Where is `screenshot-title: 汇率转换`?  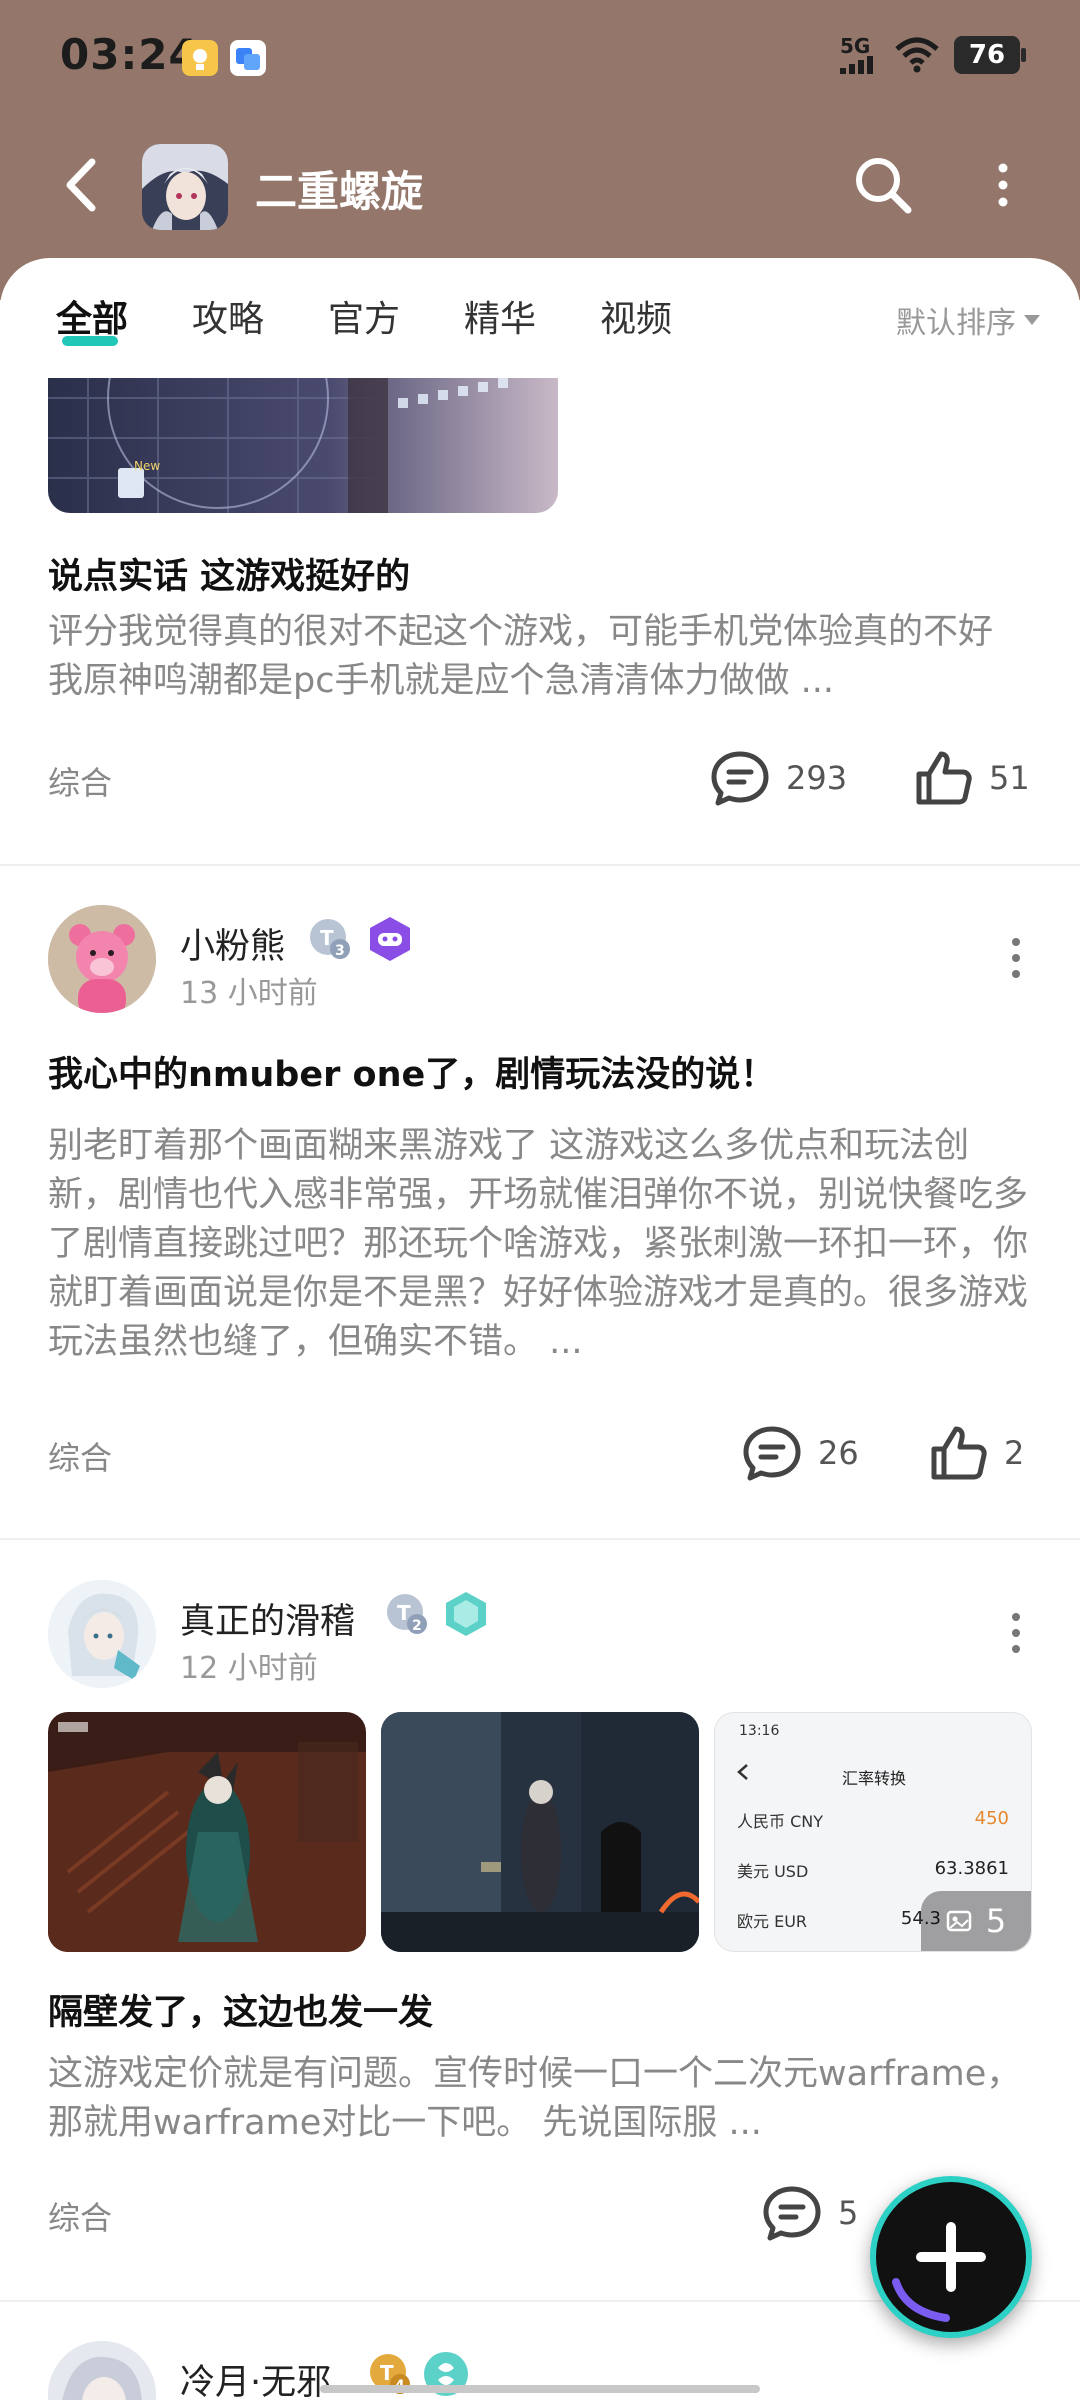 screenshot-title: 汇率转换 is located at coordinates (873, 1778).